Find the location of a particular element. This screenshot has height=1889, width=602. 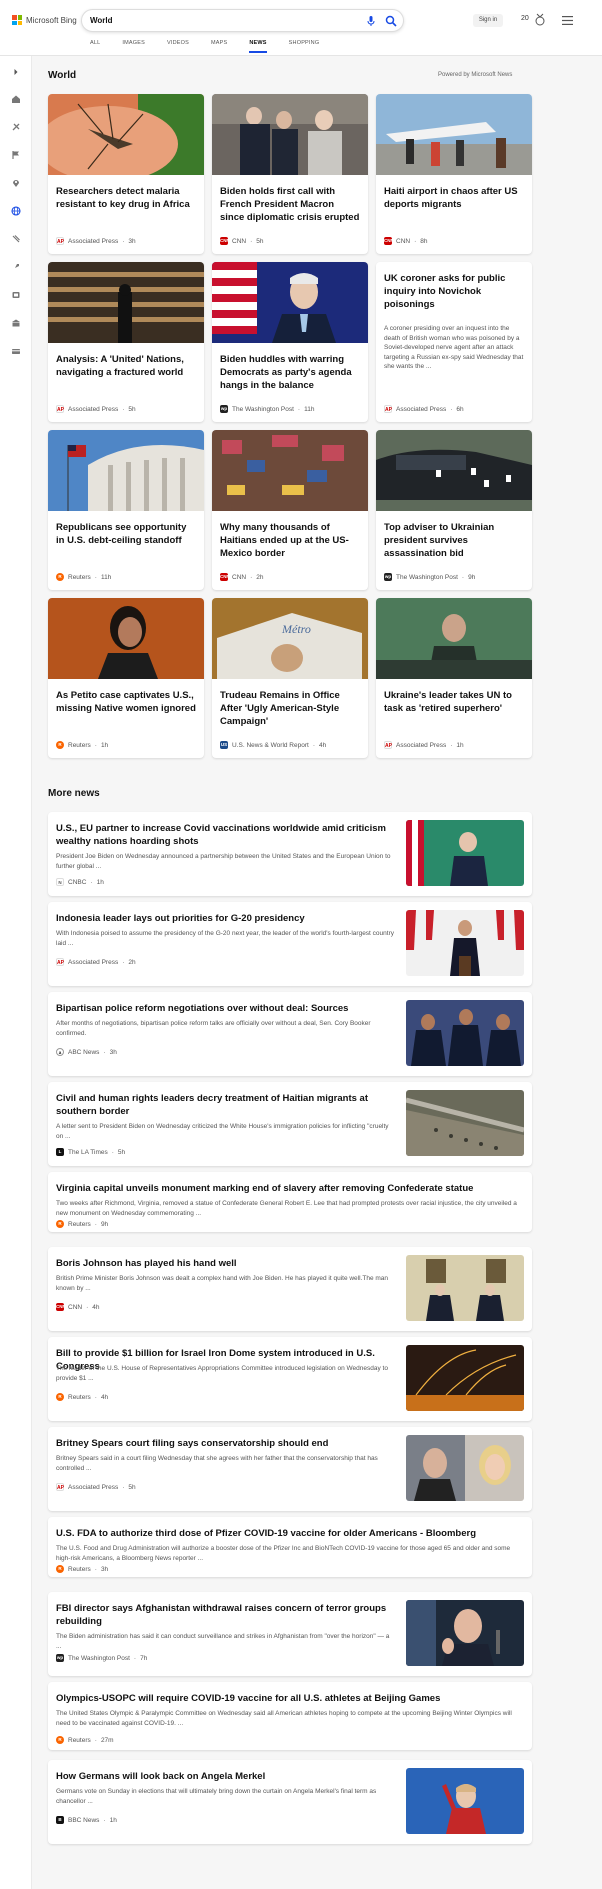

globe-icon is located at coordinates (16, 211).